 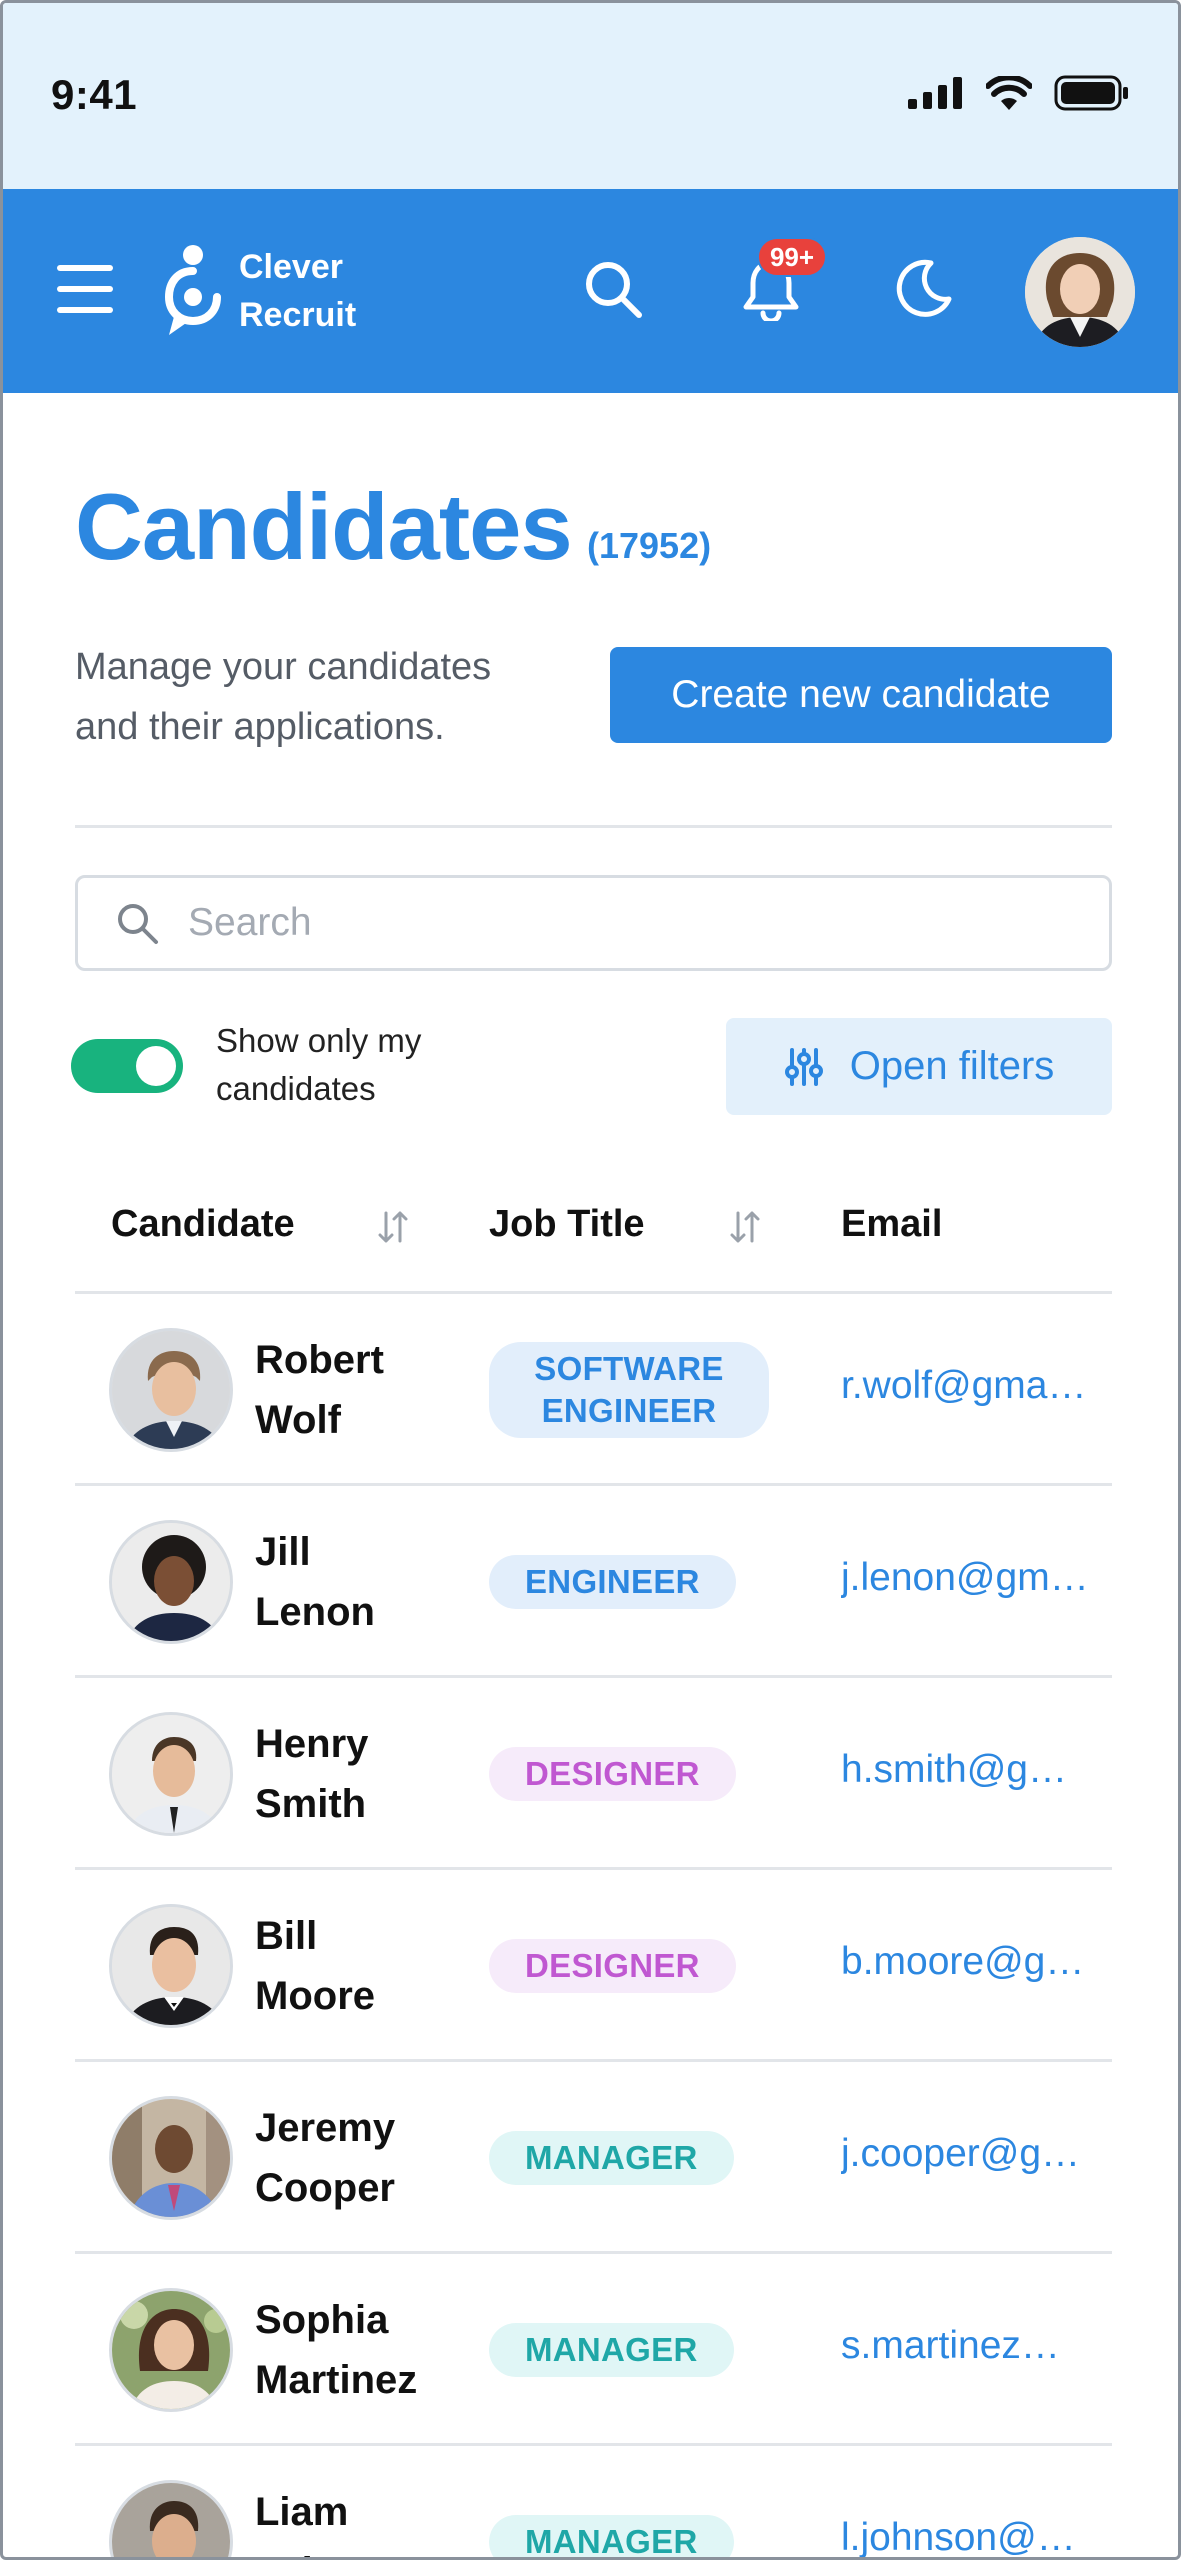 I want to click on table-row: JillLenon ENGINEER j.lenon@gmail.com, so click(x=593, y=1582).